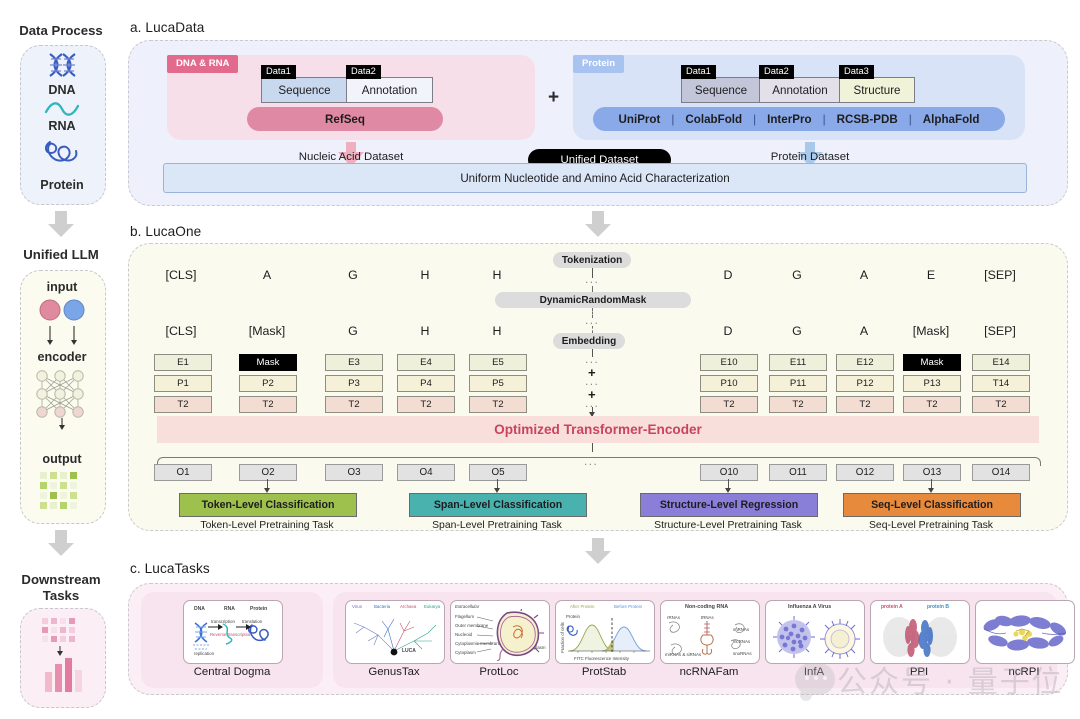  I want to click on emb-e-5: E10, so click(729, 362).